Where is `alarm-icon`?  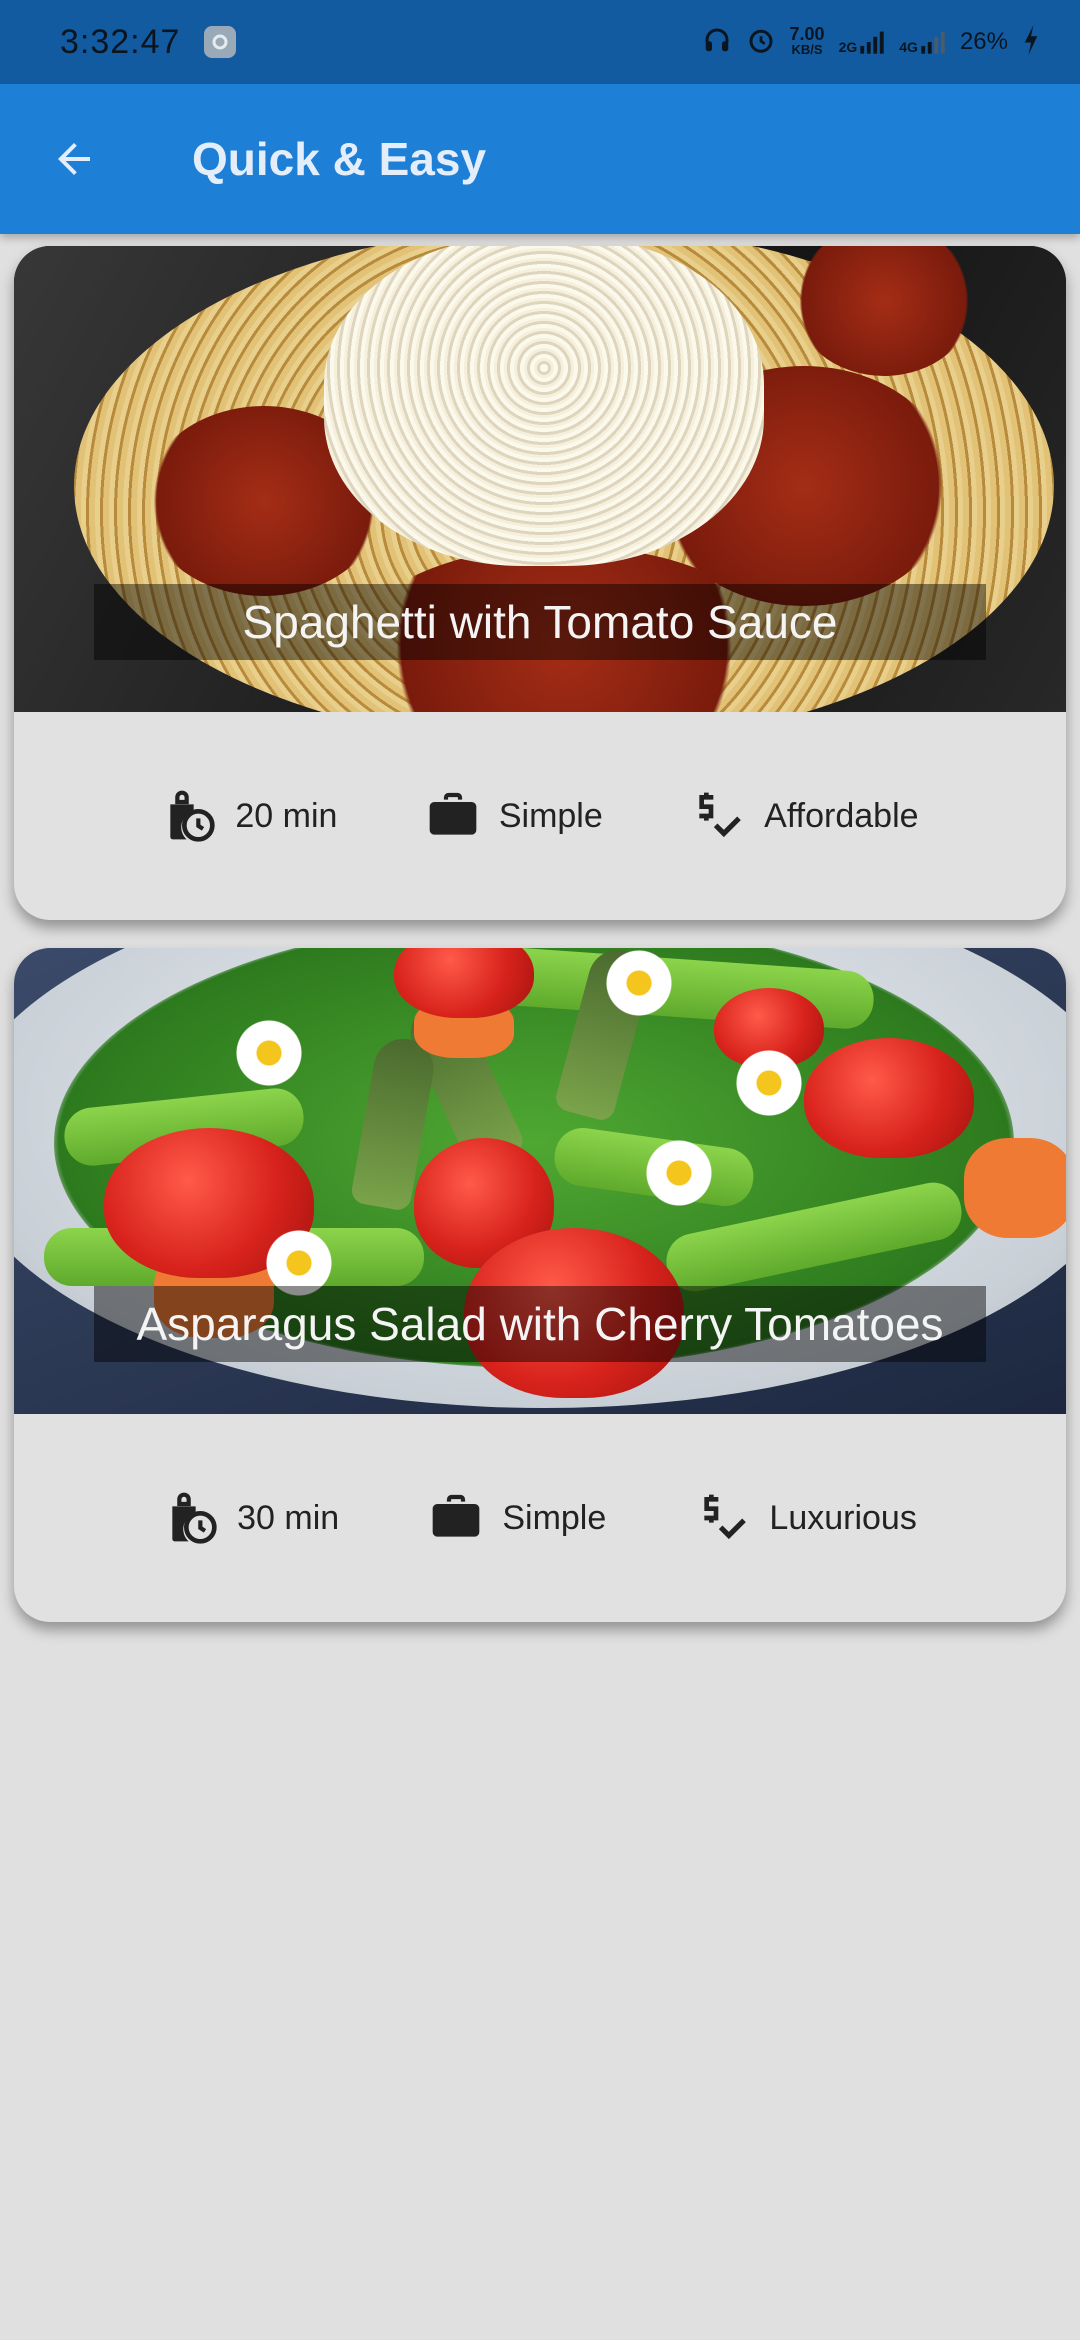
alarm-icon is located at coordinates (761, 42).